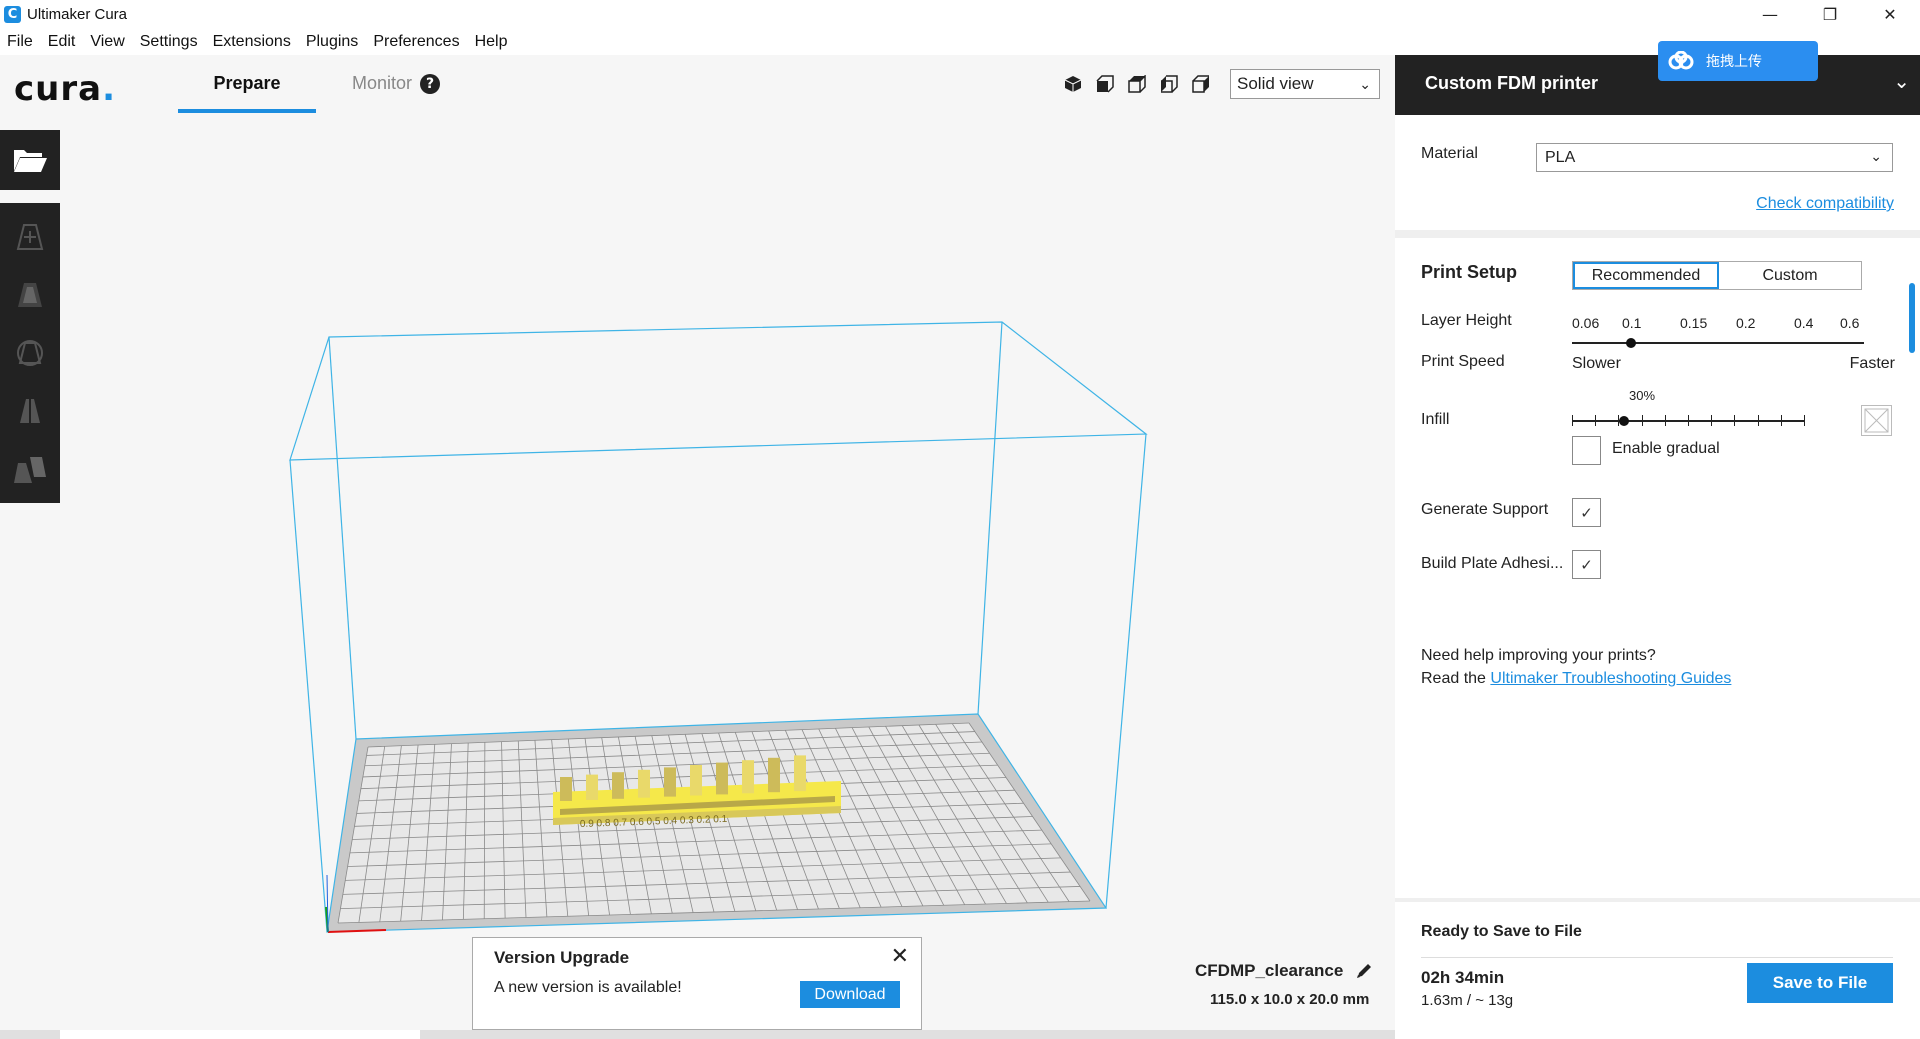  What do you see at coordinates (12, 14) in the screenshot?
I see `cura-app-icon: C` at bounding box center [12, 14].